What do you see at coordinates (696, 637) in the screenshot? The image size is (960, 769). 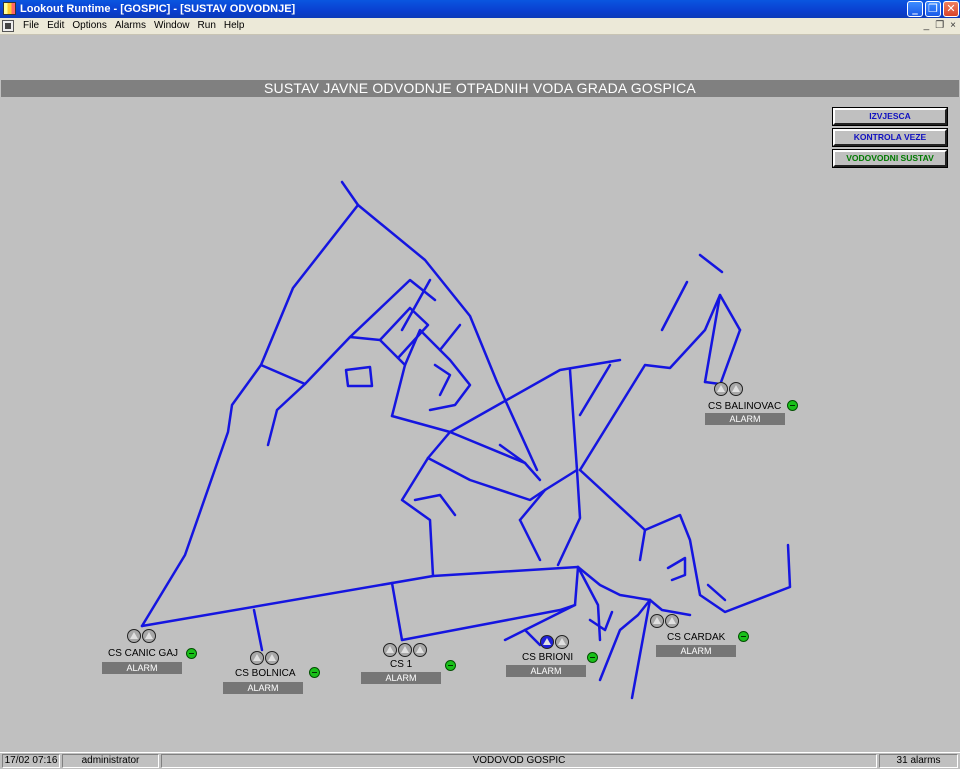 I see `station-cardak-label: CS CARDAK` at bounding box center [696, 637].